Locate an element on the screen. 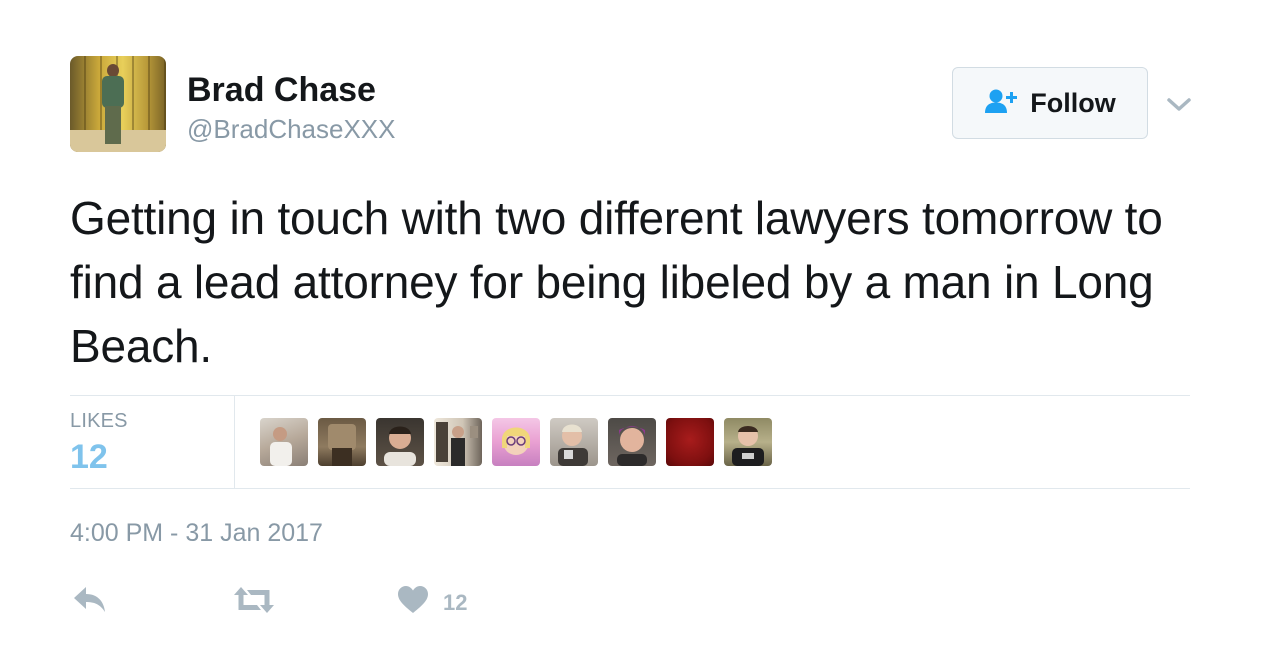 Image resolution: width=1262 pixels, height=666 pixels. reply-button is located at coordinates (90, 602).